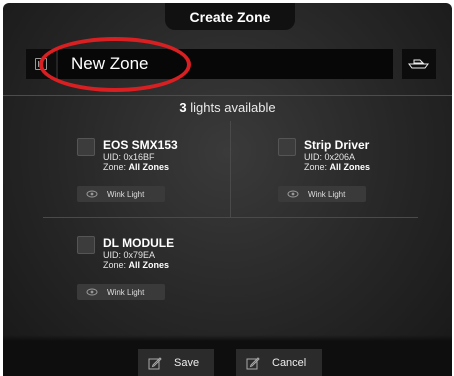 Image resolution: width=454 pixels, height=376 pixels. What do you see at coordinates (139, 243) in the screenshot?
I see `light-name: DL MODULE` at bounding box center [139, 243].